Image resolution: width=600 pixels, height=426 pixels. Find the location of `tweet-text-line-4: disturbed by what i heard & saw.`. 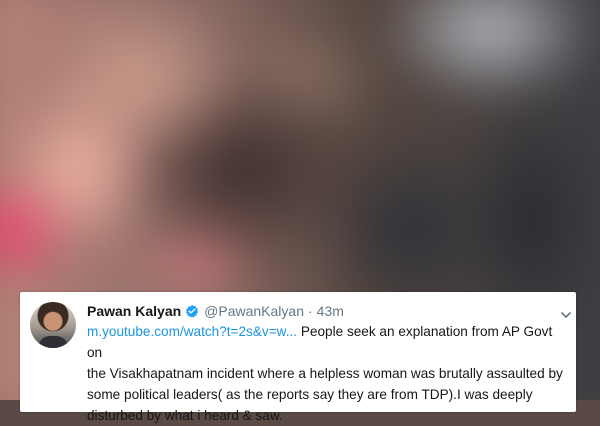

tweet-text-line-4: disturbed by what i heard & saw. is located at coordinates (185, 415).